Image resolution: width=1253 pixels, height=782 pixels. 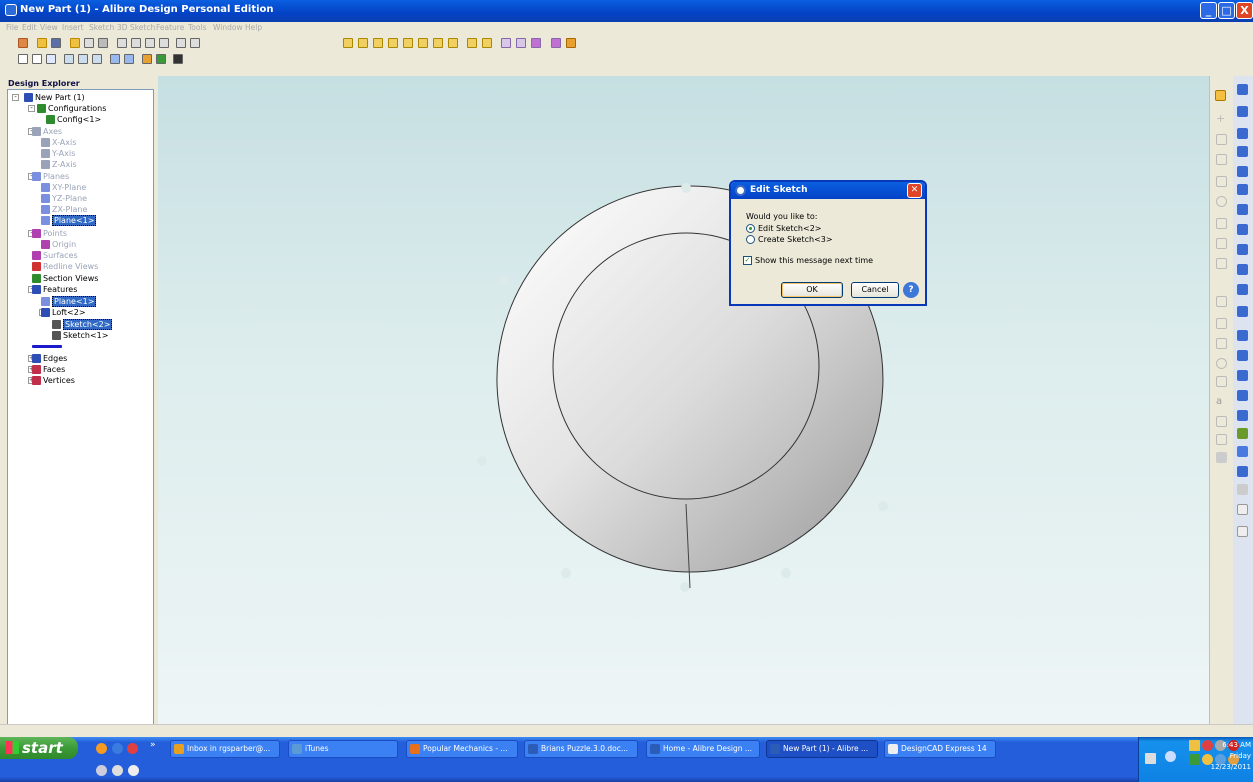 I want to click on open-icon, so click(x=42, y=43).